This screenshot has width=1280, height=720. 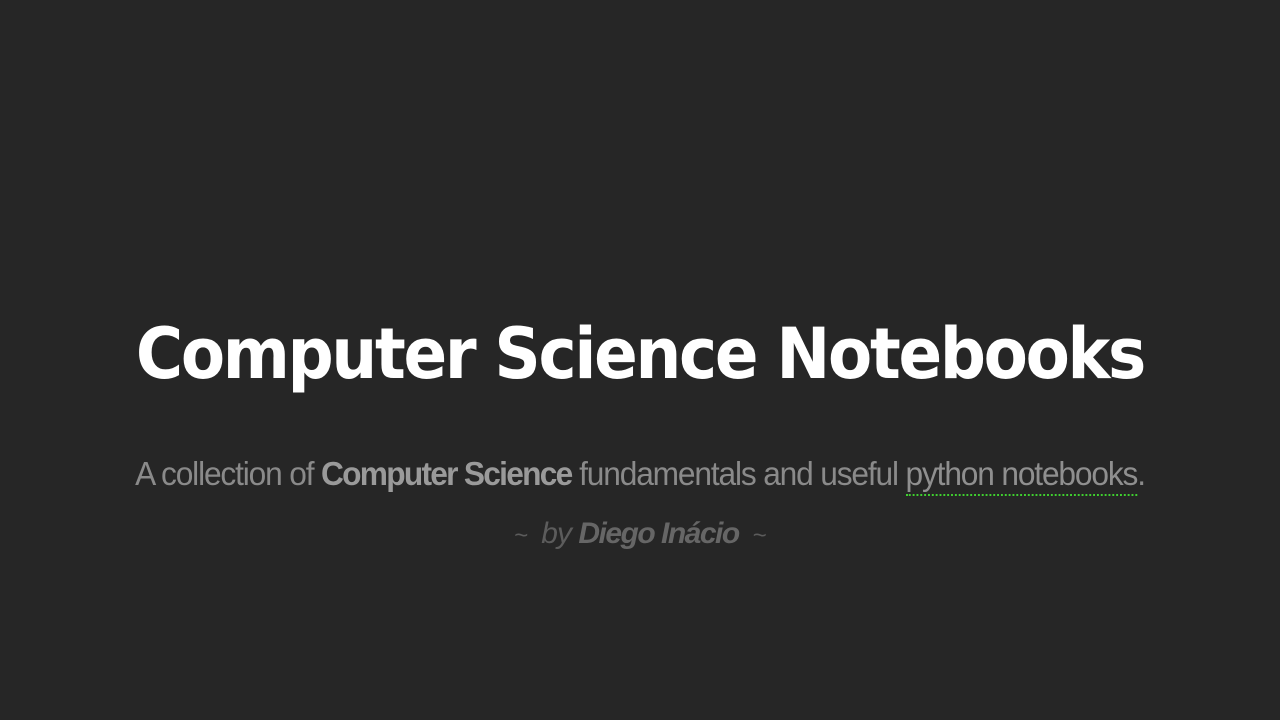 What do you see at coordinates (659, 533) in the screenshot?
I see `author-name: Diego Inácio` at bounding box center [659, 533].